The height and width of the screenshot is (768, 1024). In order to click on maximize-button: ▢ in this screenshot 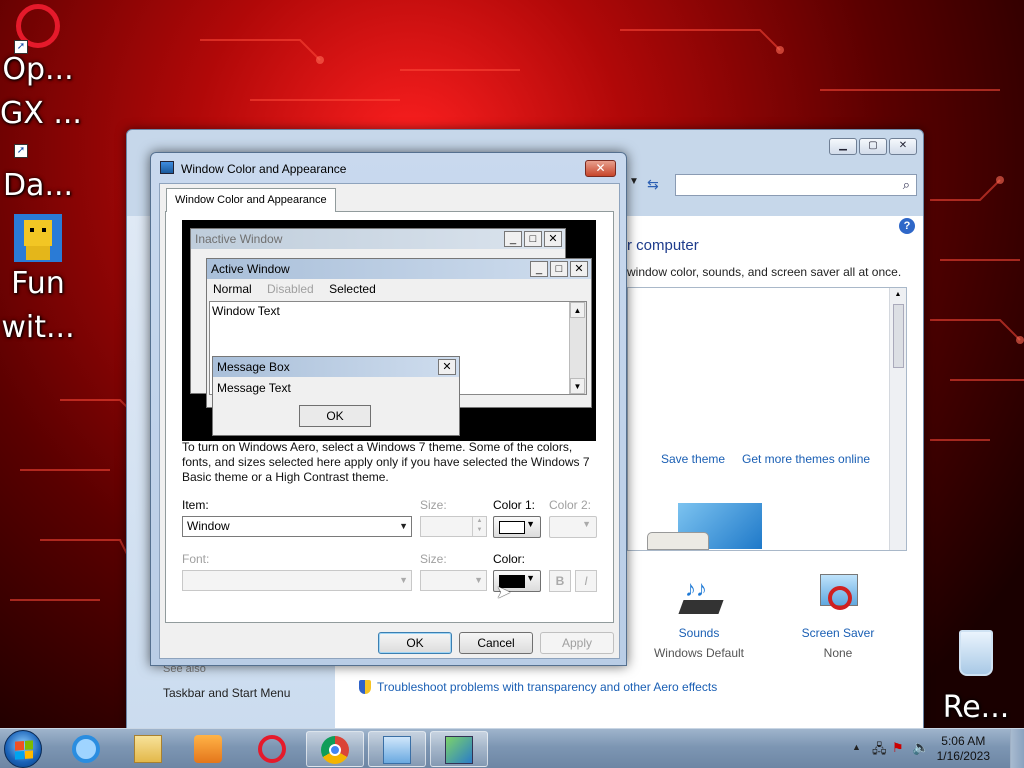, I will do `click(873, 146)`.